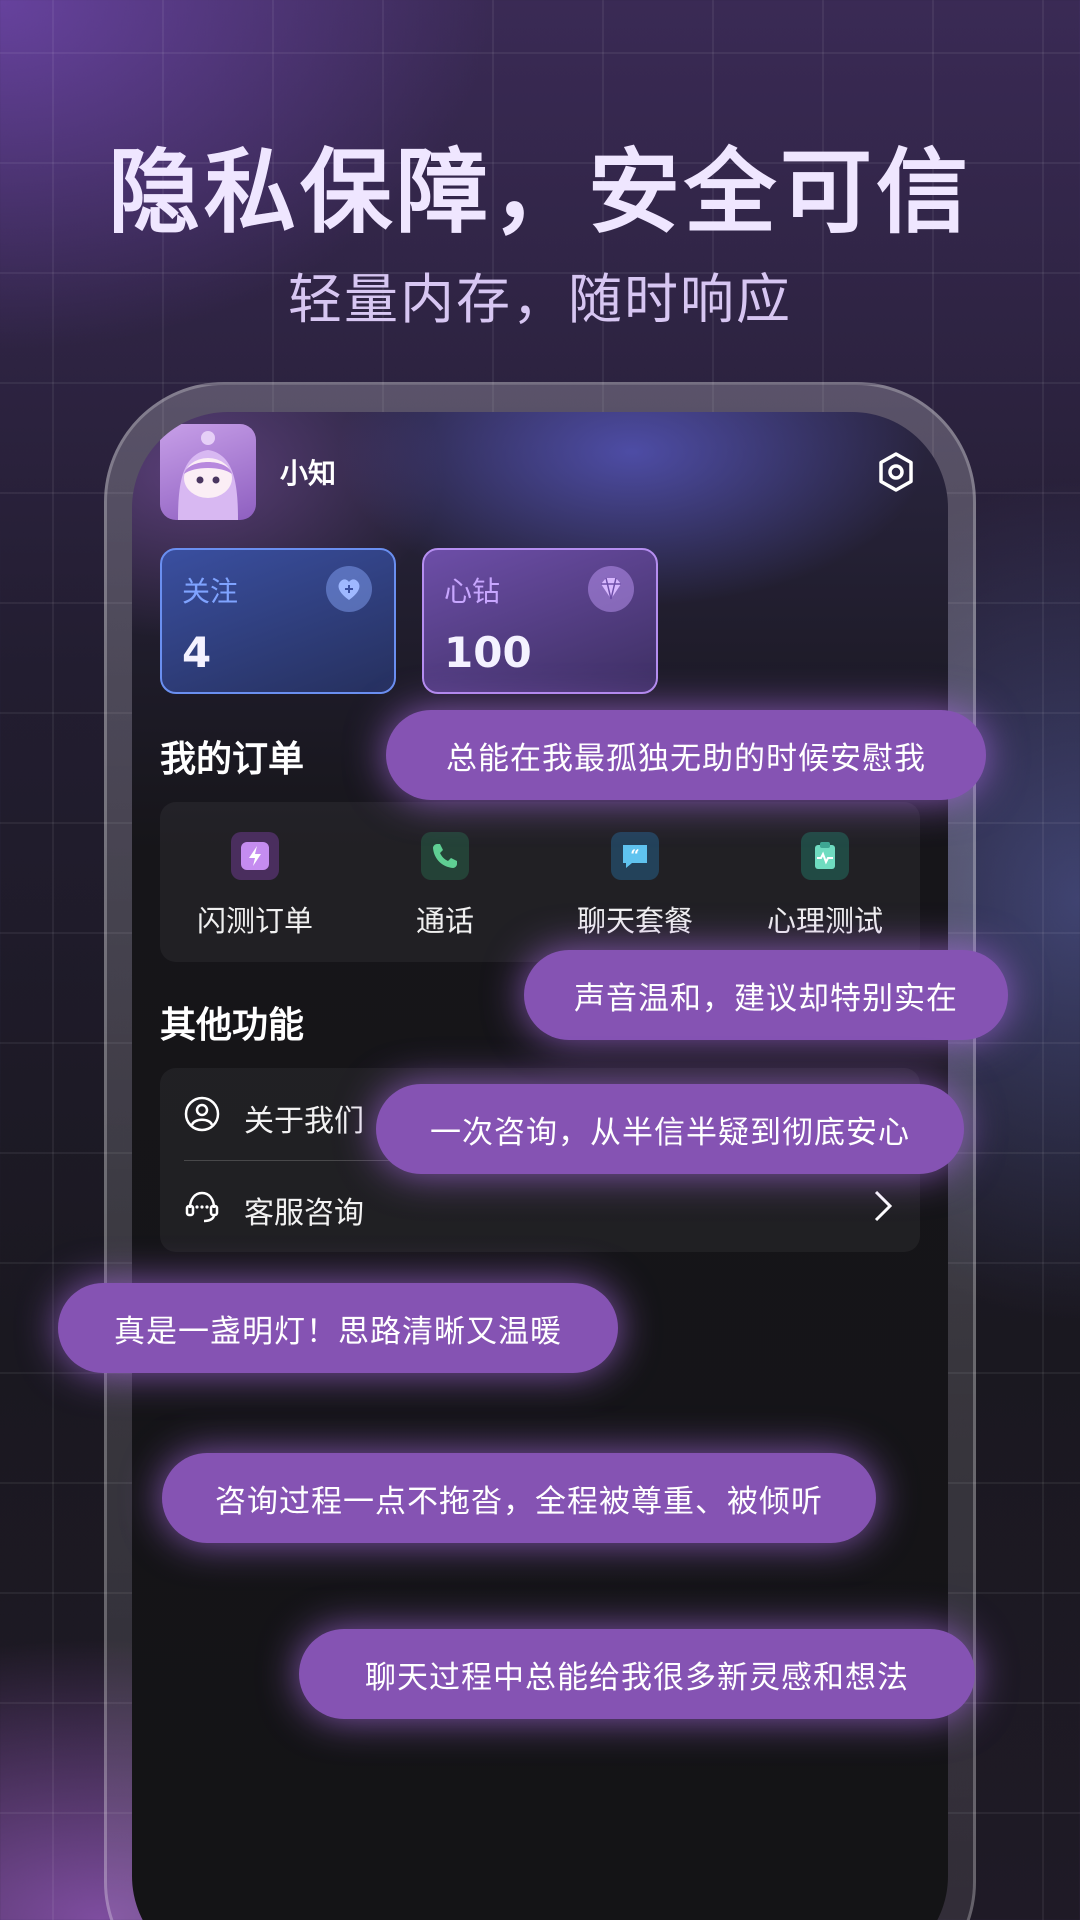 The image size is (1080, 1920). I want to click on user-circle-icon, so click(202, 1114).